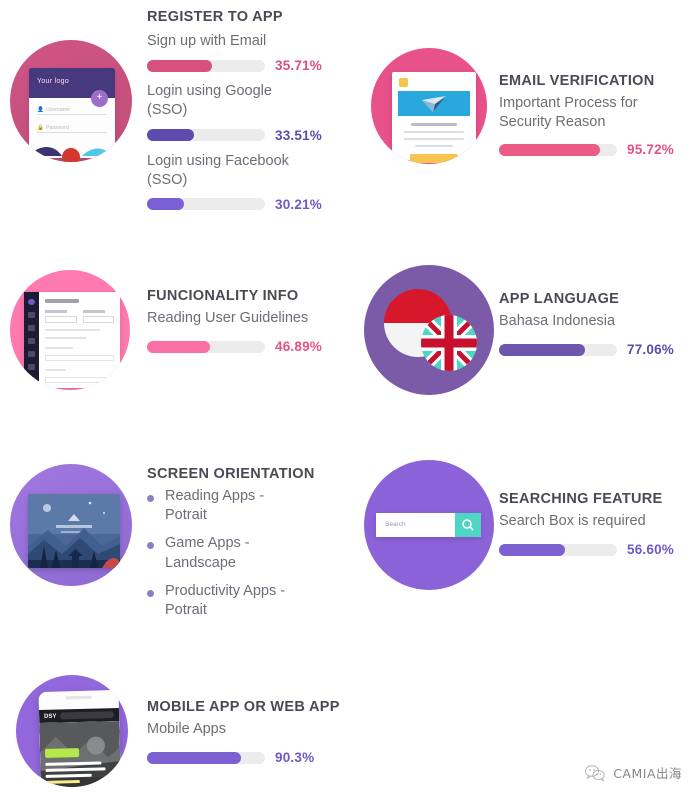 This screenshot has height=800, width=696. What do you see at coordinates (74, 531) in the screenshot?
I see `mountain-app-illustration` at bounding box center [74, 531].